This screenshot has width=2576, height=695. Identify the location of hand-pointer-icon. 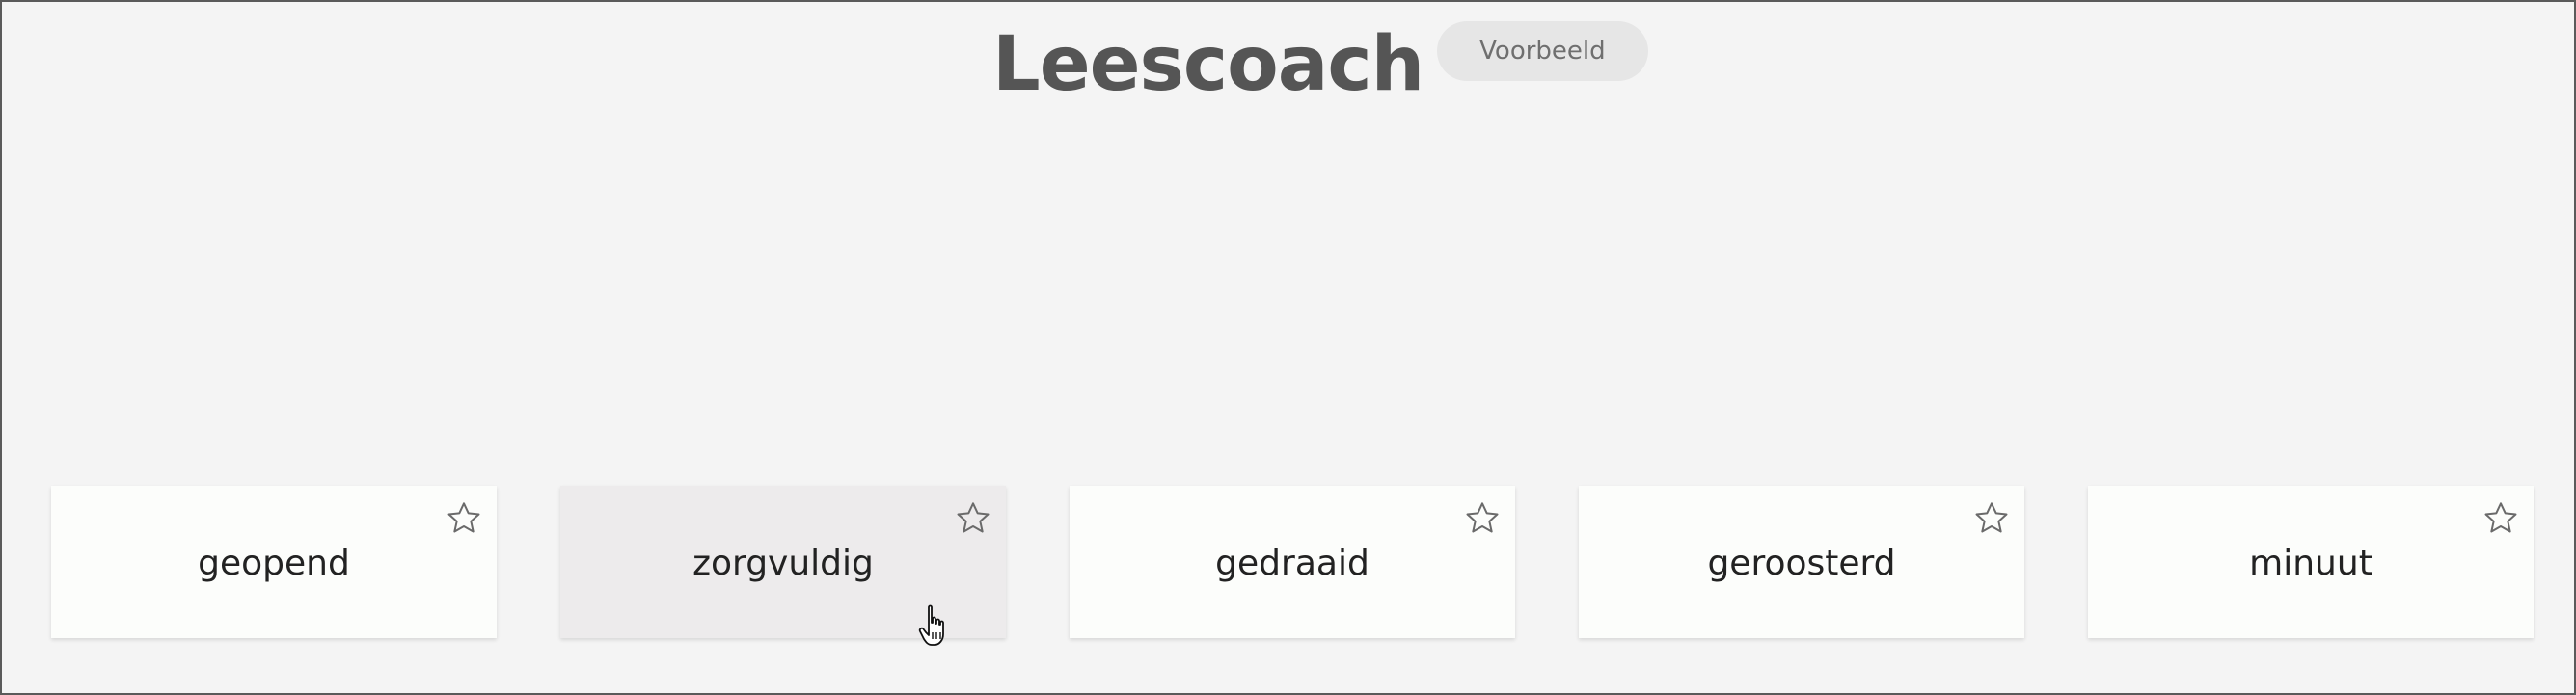
(931, 625).